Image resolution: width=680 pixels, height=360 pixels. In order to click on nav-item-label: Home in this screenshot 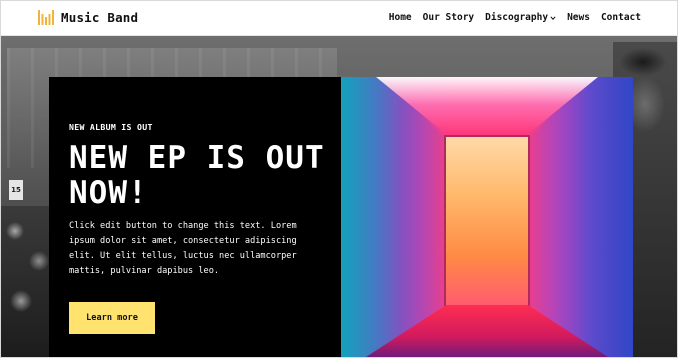, I will do `click(400, 17)`.